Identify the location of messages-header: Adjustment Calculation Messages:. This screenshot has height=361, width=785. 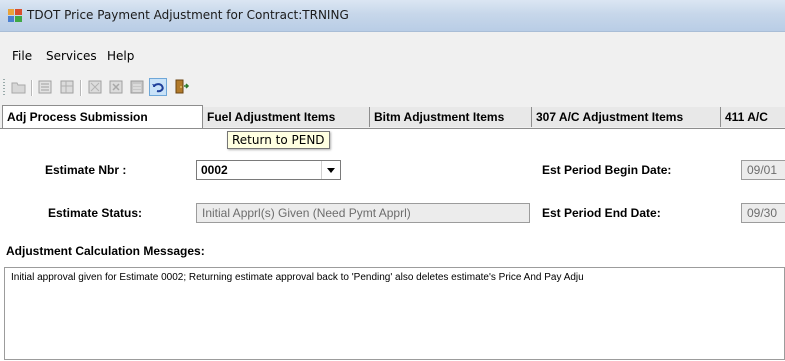
(105, 251).